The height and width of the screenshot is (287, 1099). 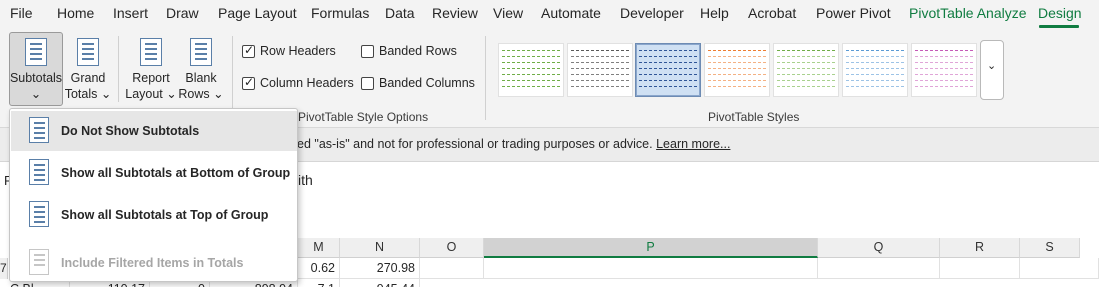 I want to click on column-header-q: Q, so click(x=879, y=248).